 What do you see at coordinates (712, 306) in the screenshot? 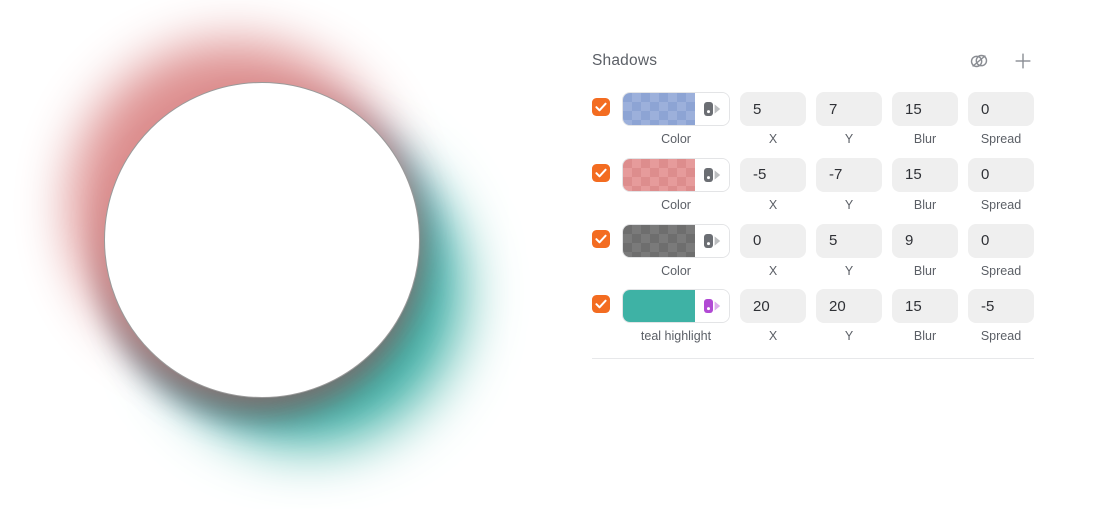
I see `color-variable-icon` at bounding box center [712, 306].